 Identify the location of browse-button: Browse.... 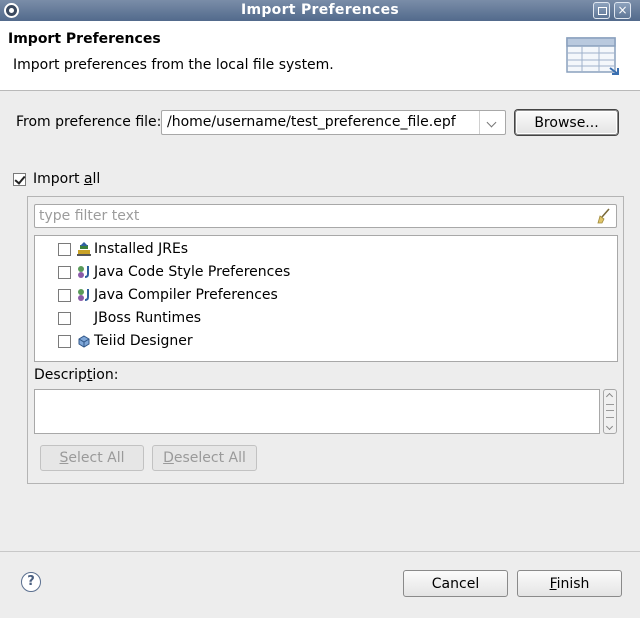
(566, 122).